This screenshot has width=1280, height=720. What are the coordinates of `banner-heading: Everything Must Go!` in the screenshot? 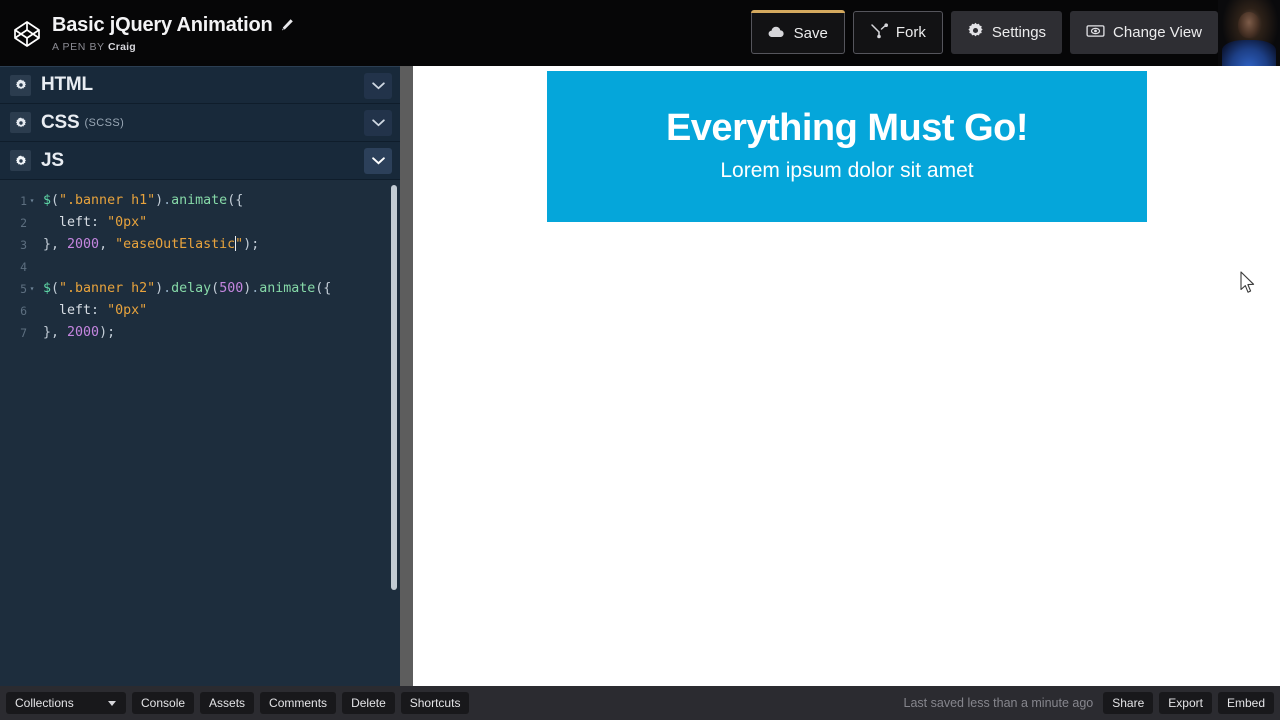 It's located at (847, 128).